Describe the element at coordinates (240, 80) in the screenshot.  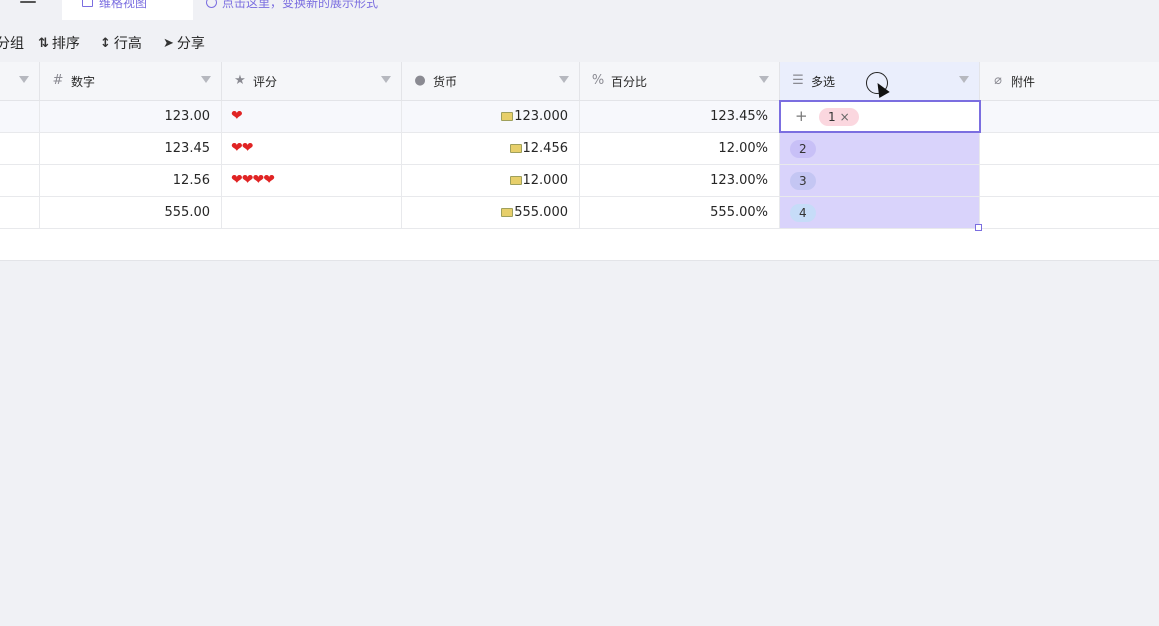
I see `star-icon: ★` at that location.